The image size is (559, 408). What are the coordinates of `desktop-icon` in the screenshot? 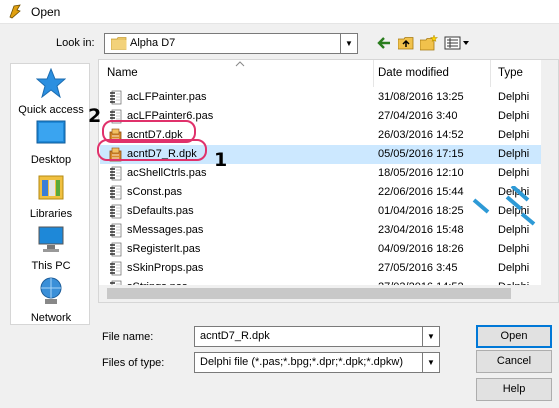 It's located at (51, 132).